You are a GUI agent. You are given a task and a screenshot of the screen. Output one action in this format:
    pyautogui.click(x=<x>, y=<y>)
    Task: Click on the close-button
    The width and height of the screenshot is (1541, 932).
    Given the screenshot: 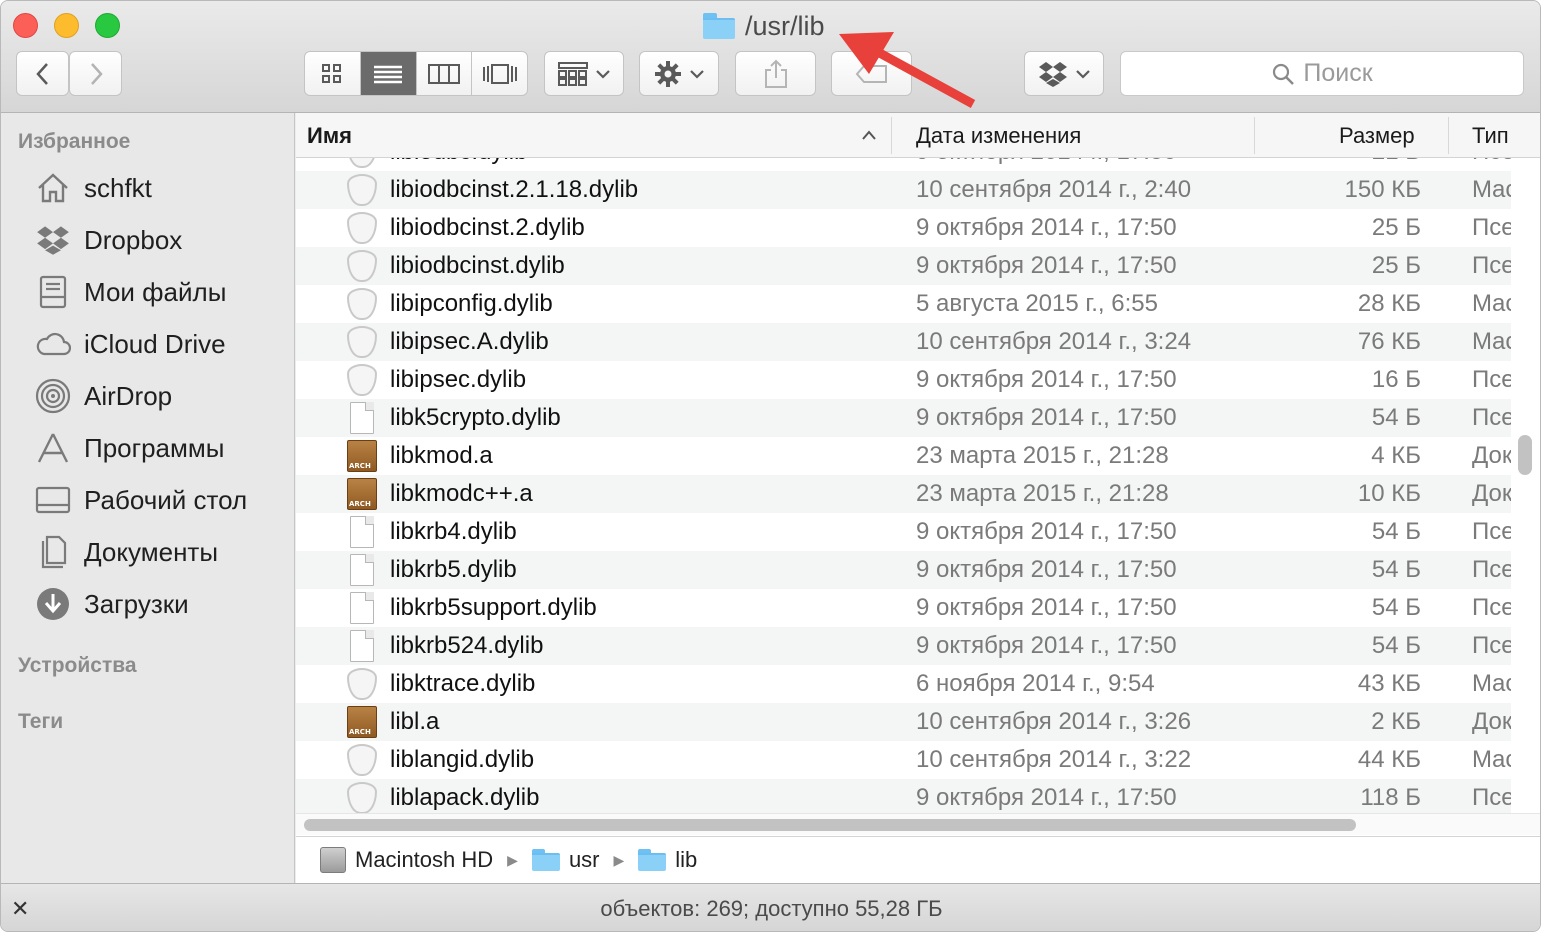 What is the action you would take?
    pyautogui.click(x=25, y=25)
    